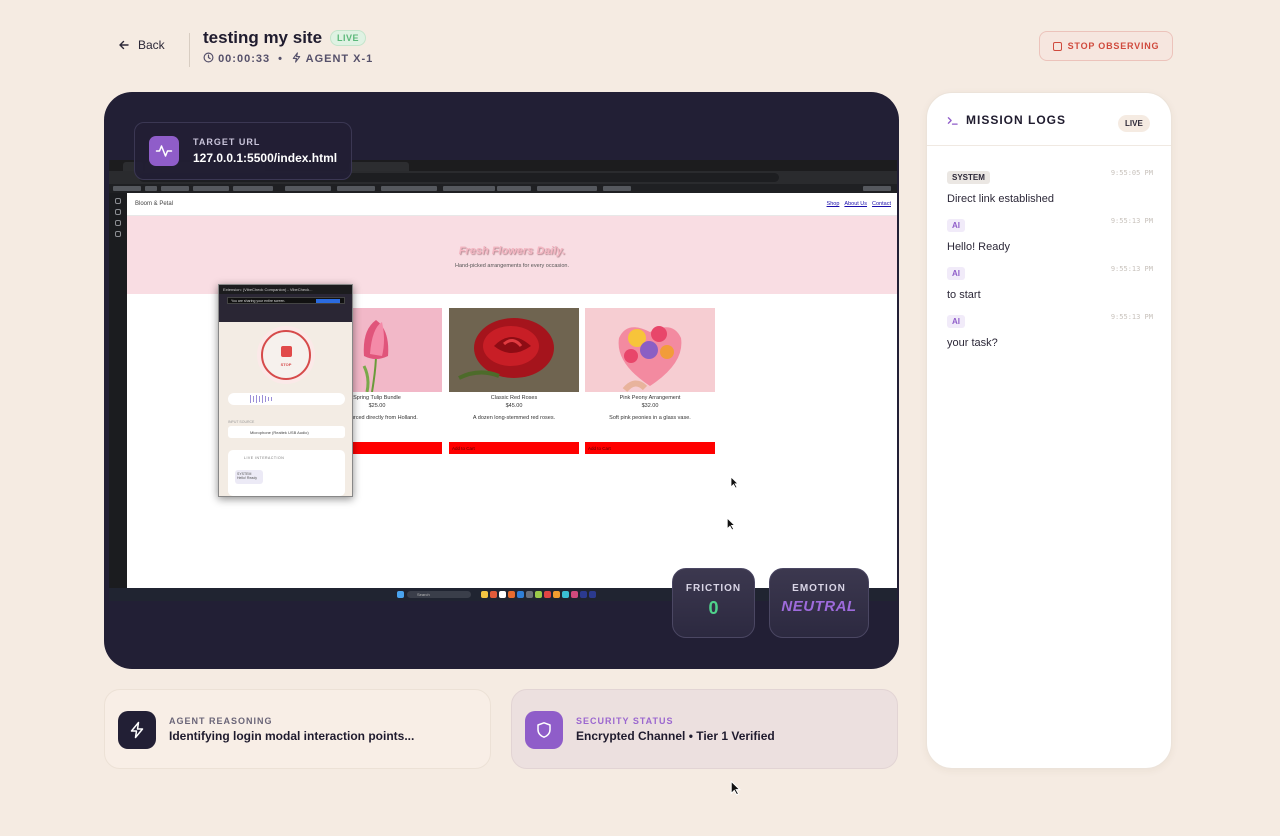 This screenshot has height=836, width=1280. I want to click on agent-name: AGENT X-1, so click(332, 58).